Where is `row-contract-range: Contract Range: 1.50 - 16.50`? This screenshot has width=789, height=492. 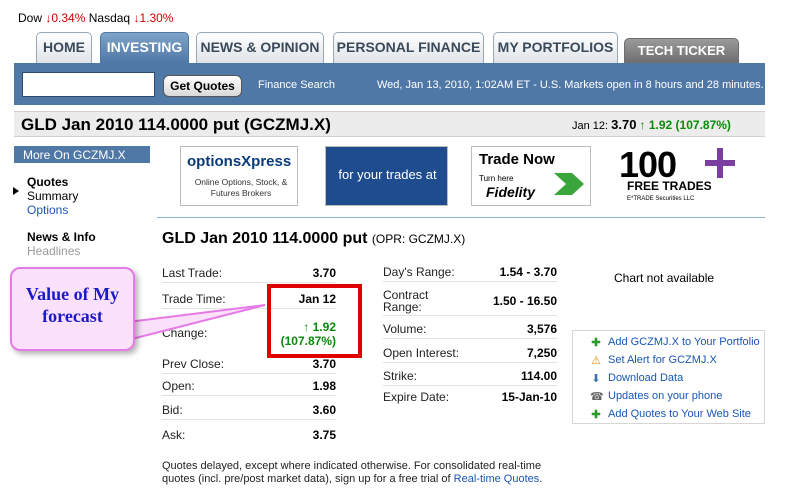 row-contract-range: Contract Range: 1.50 - 16.50 is located at coordinates (470, 301).